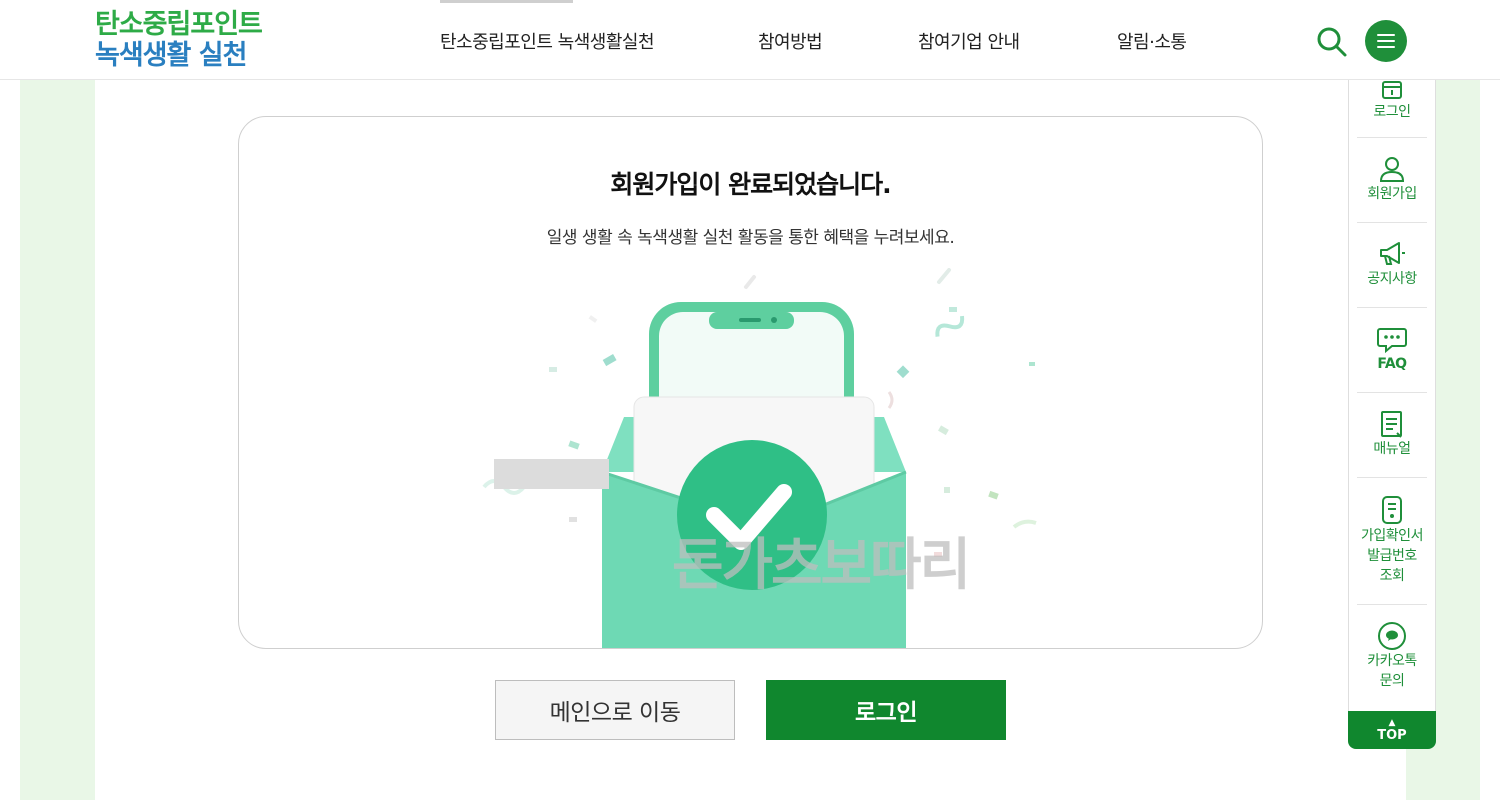 The width and height of the screenshot is (1500, 800). I want to click on page-title: 회원가입이 완료되었습니다., so click(750, 184).